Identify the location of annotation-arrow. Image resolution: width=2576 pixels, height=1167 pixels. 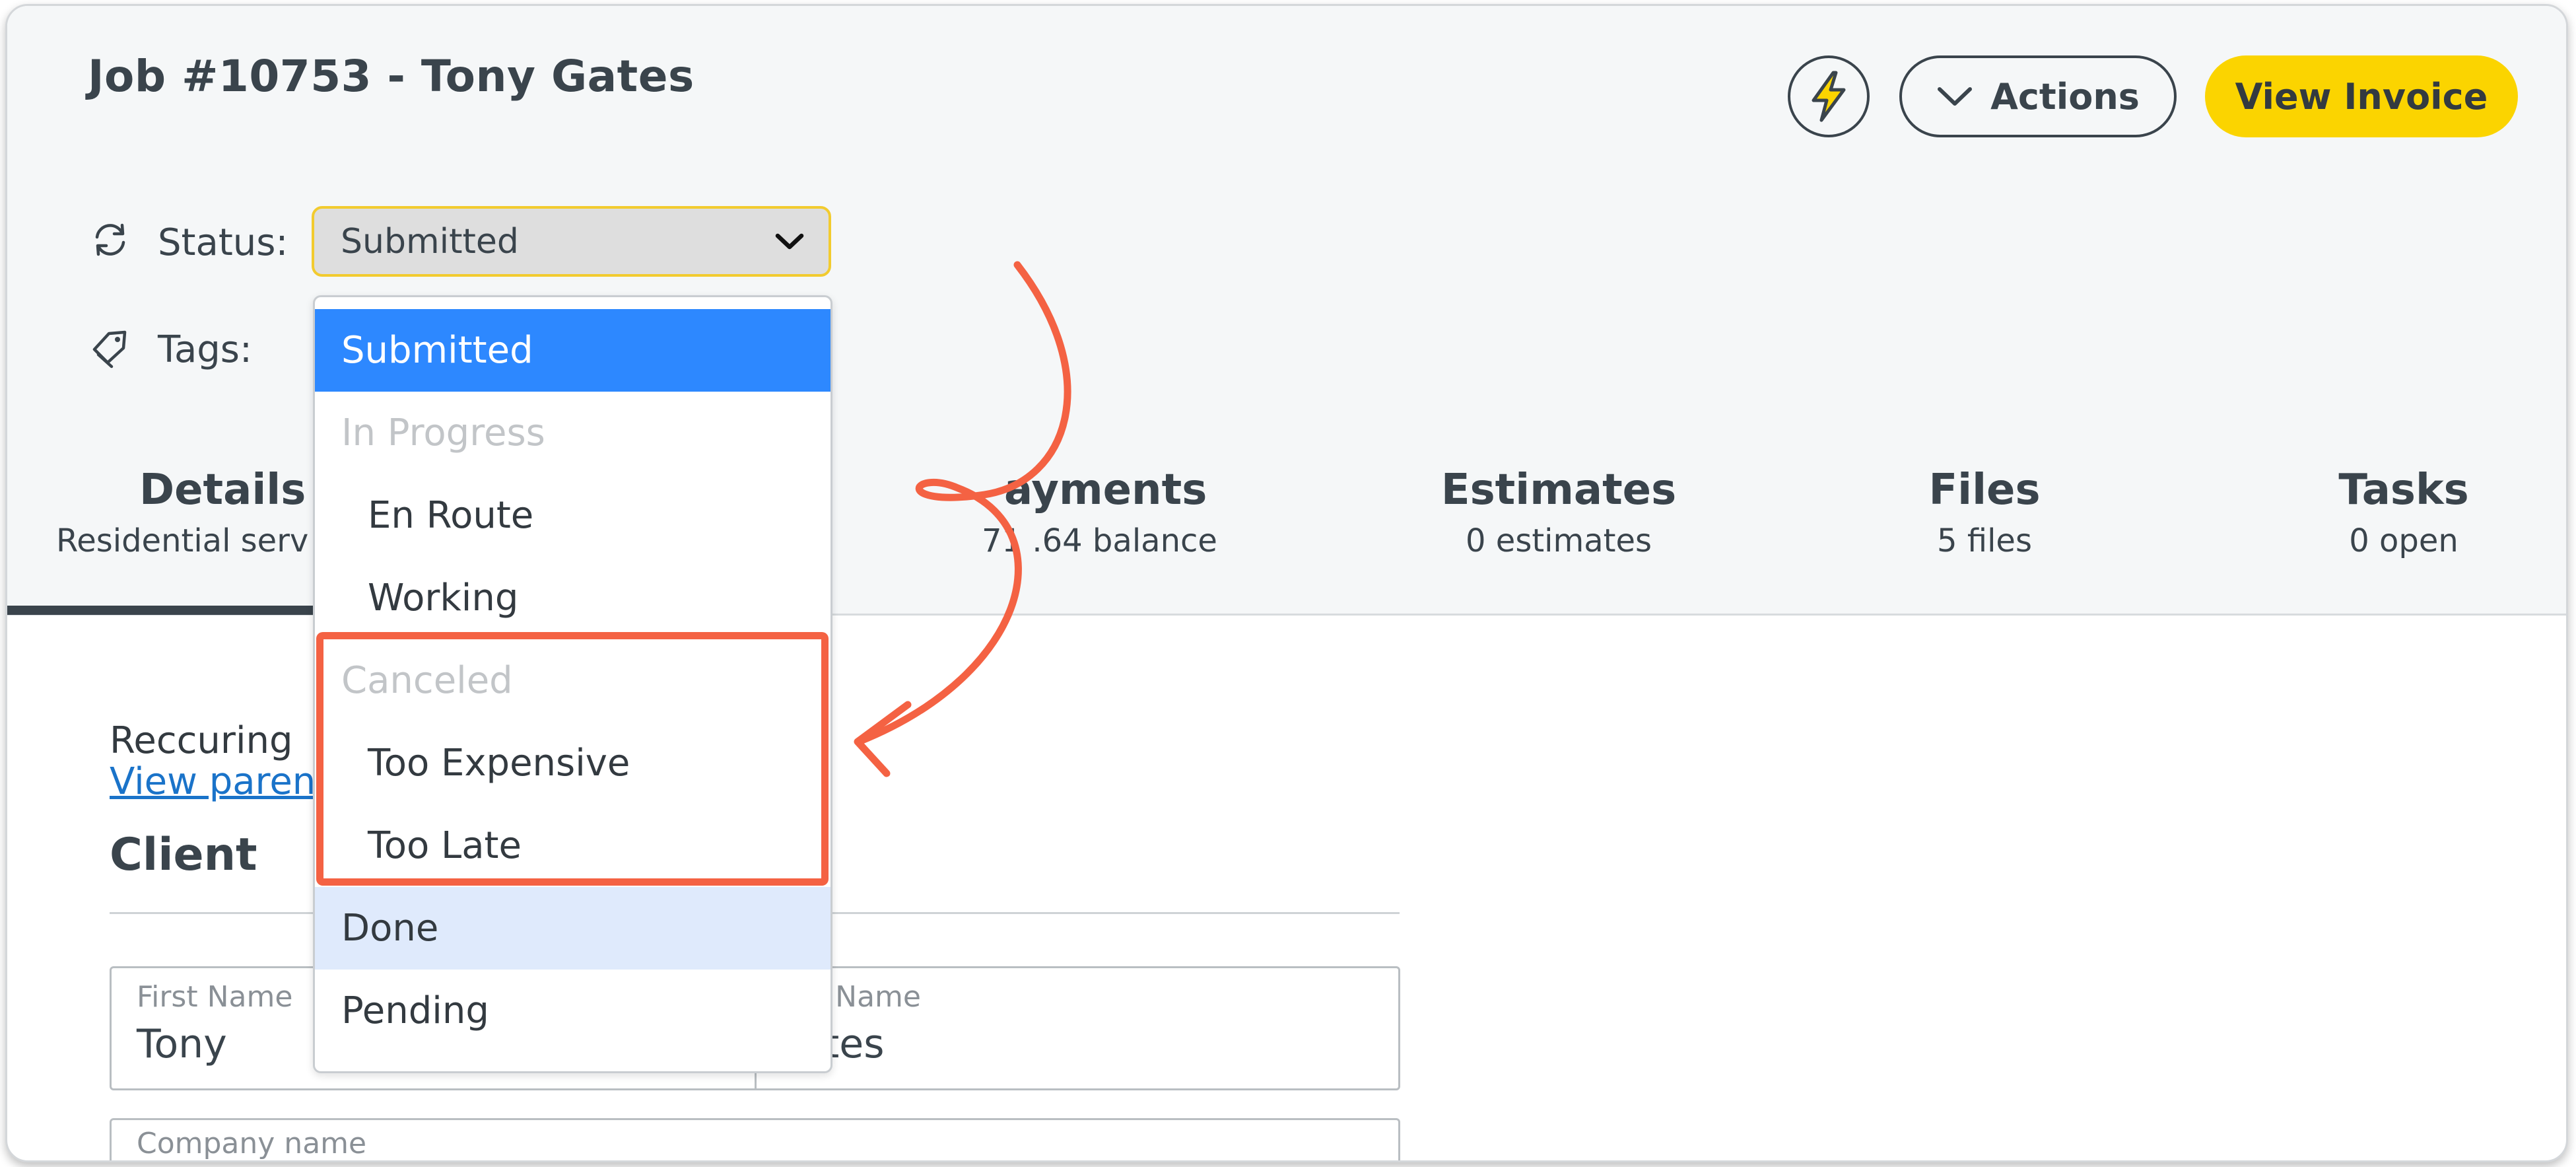
(963, 519).